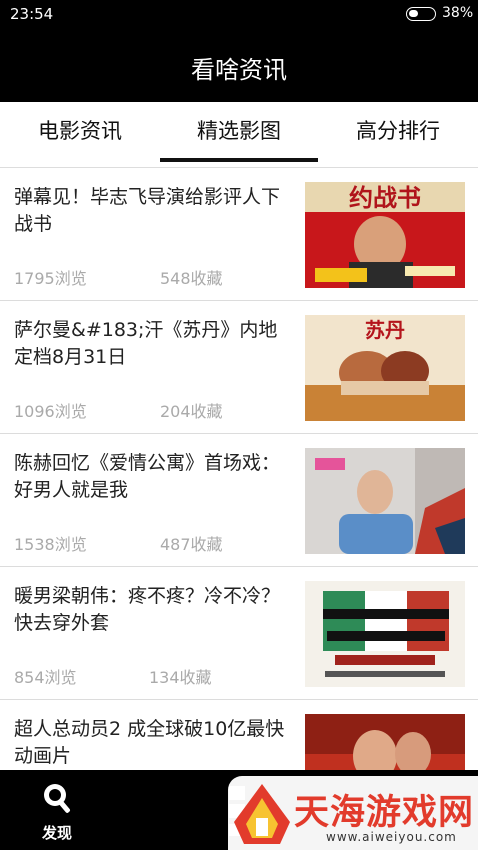 Image resolution: width=478 pixels, height=850 pixels. I want to click on list-item: 超人总动员2 成全球破10亿最快动画片, so click(239, 735).